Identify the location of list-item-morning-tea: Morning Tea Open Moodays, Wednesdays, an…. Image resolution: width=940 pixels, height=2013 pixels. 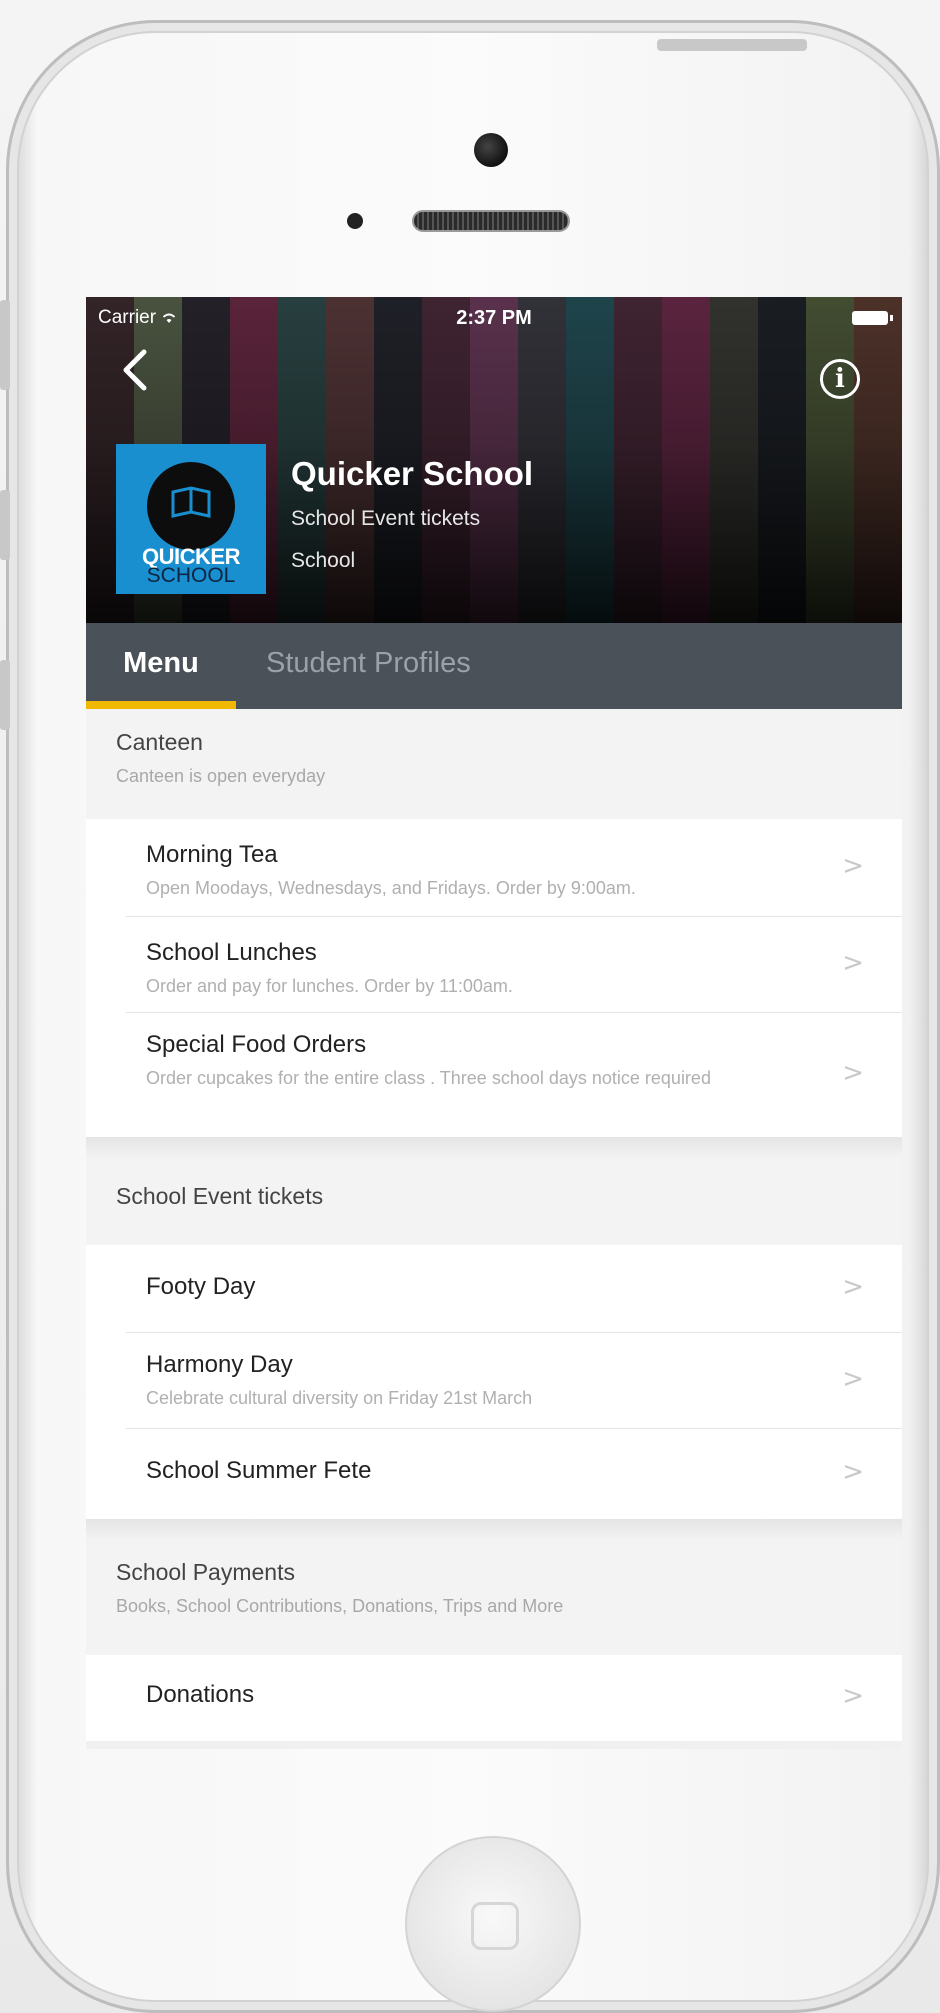
(514, 868).